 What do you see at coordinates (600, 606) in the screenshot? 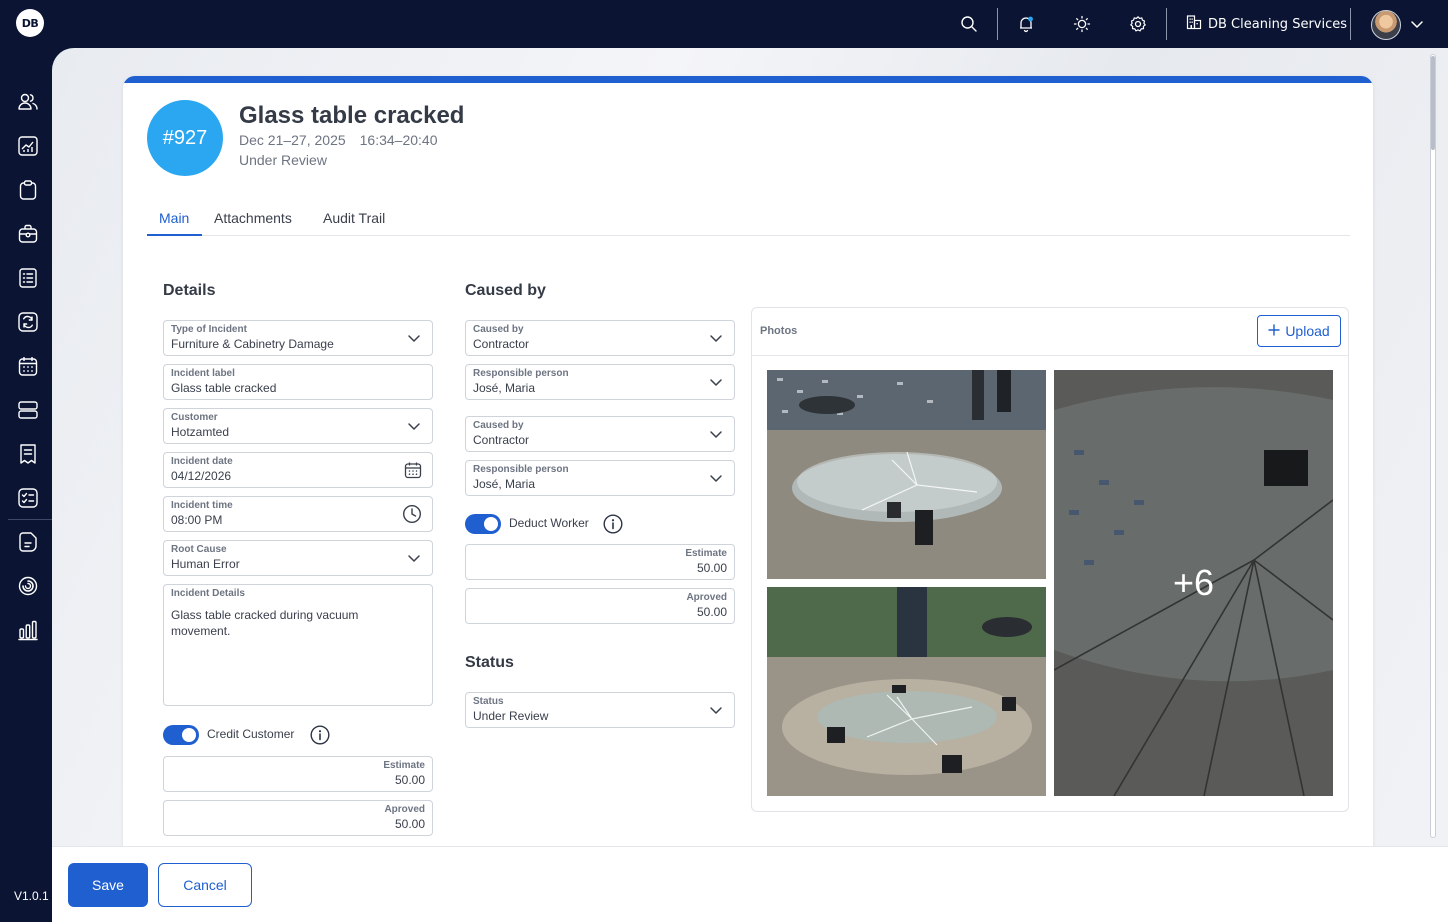
I see `deduct-approved-input: Aproved 50.00` at bounding box center [600, 606].